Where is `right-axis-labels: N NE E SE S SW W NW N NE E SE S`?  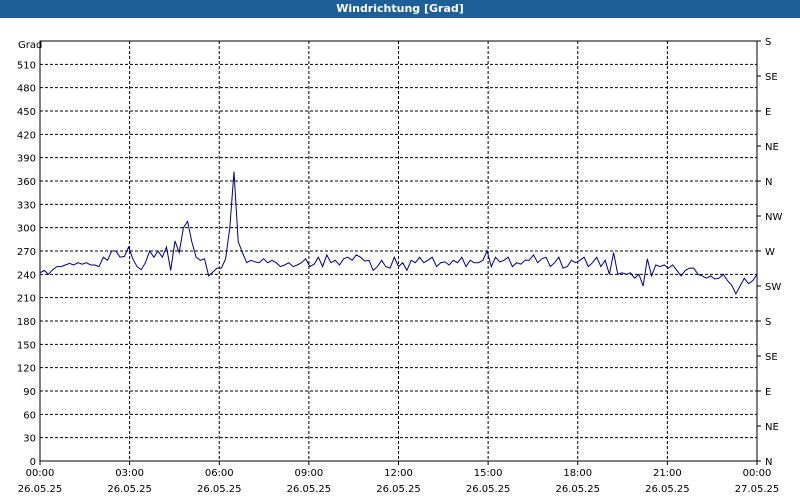
right-axis-labels: N NE E SE S SW W NW N NE E SE S is located at coordinates (769, 252).